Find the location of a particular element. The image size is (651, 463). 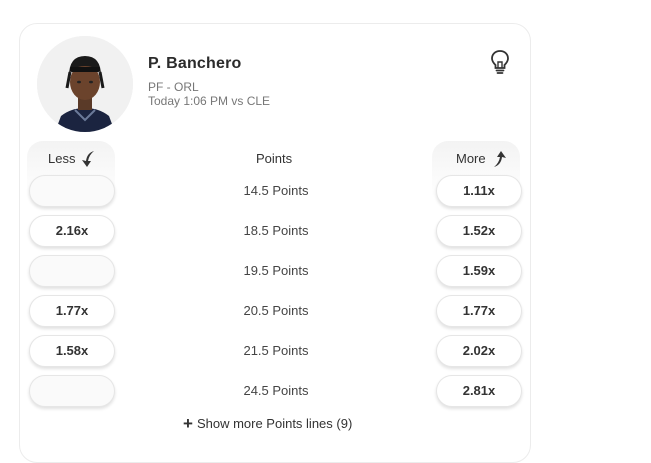

more-button: 1.59x is located at coordinates (479, 271).